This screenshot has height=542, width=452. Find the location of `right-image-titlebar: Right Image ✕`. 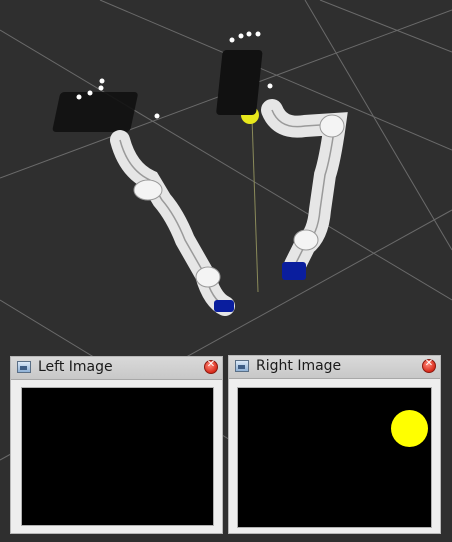

right-image-titlebar: Right Image ✕ is located at coordinates (334, 367).